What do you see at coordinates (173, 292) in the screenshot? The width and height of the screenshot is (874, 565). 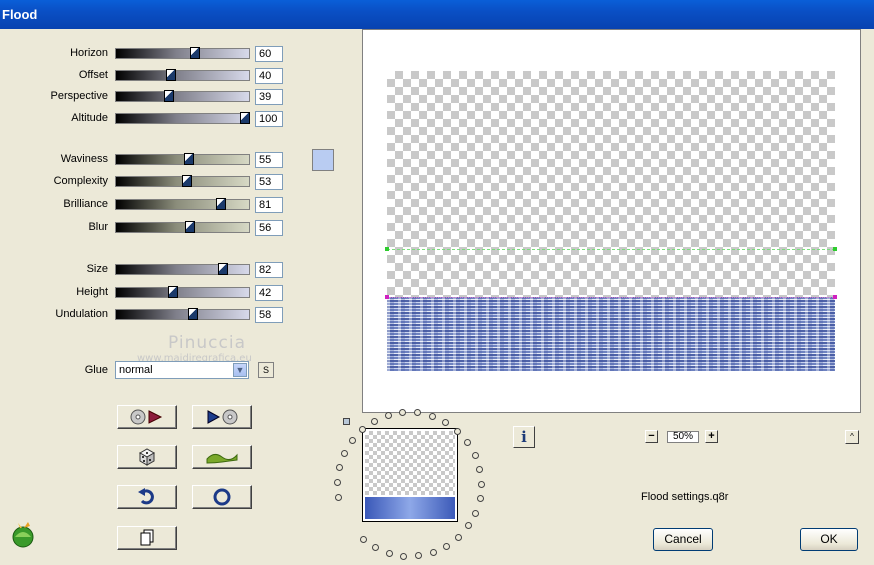 I see `height-slider-thumb` at bounding box center [173, 292].